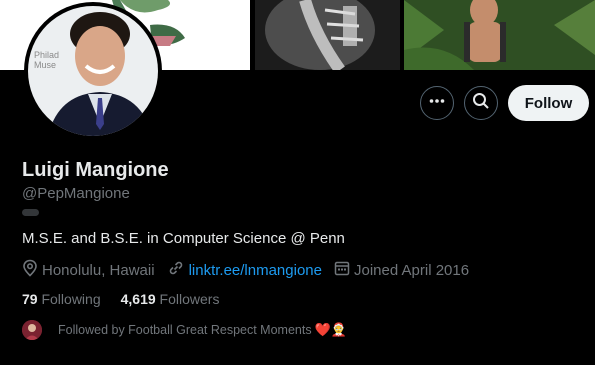 This screenshot has height=365, width=595. Describe the element at coordinates (76, 193) in the screenshot. I see `user-handle: @PepMangione` at that location.